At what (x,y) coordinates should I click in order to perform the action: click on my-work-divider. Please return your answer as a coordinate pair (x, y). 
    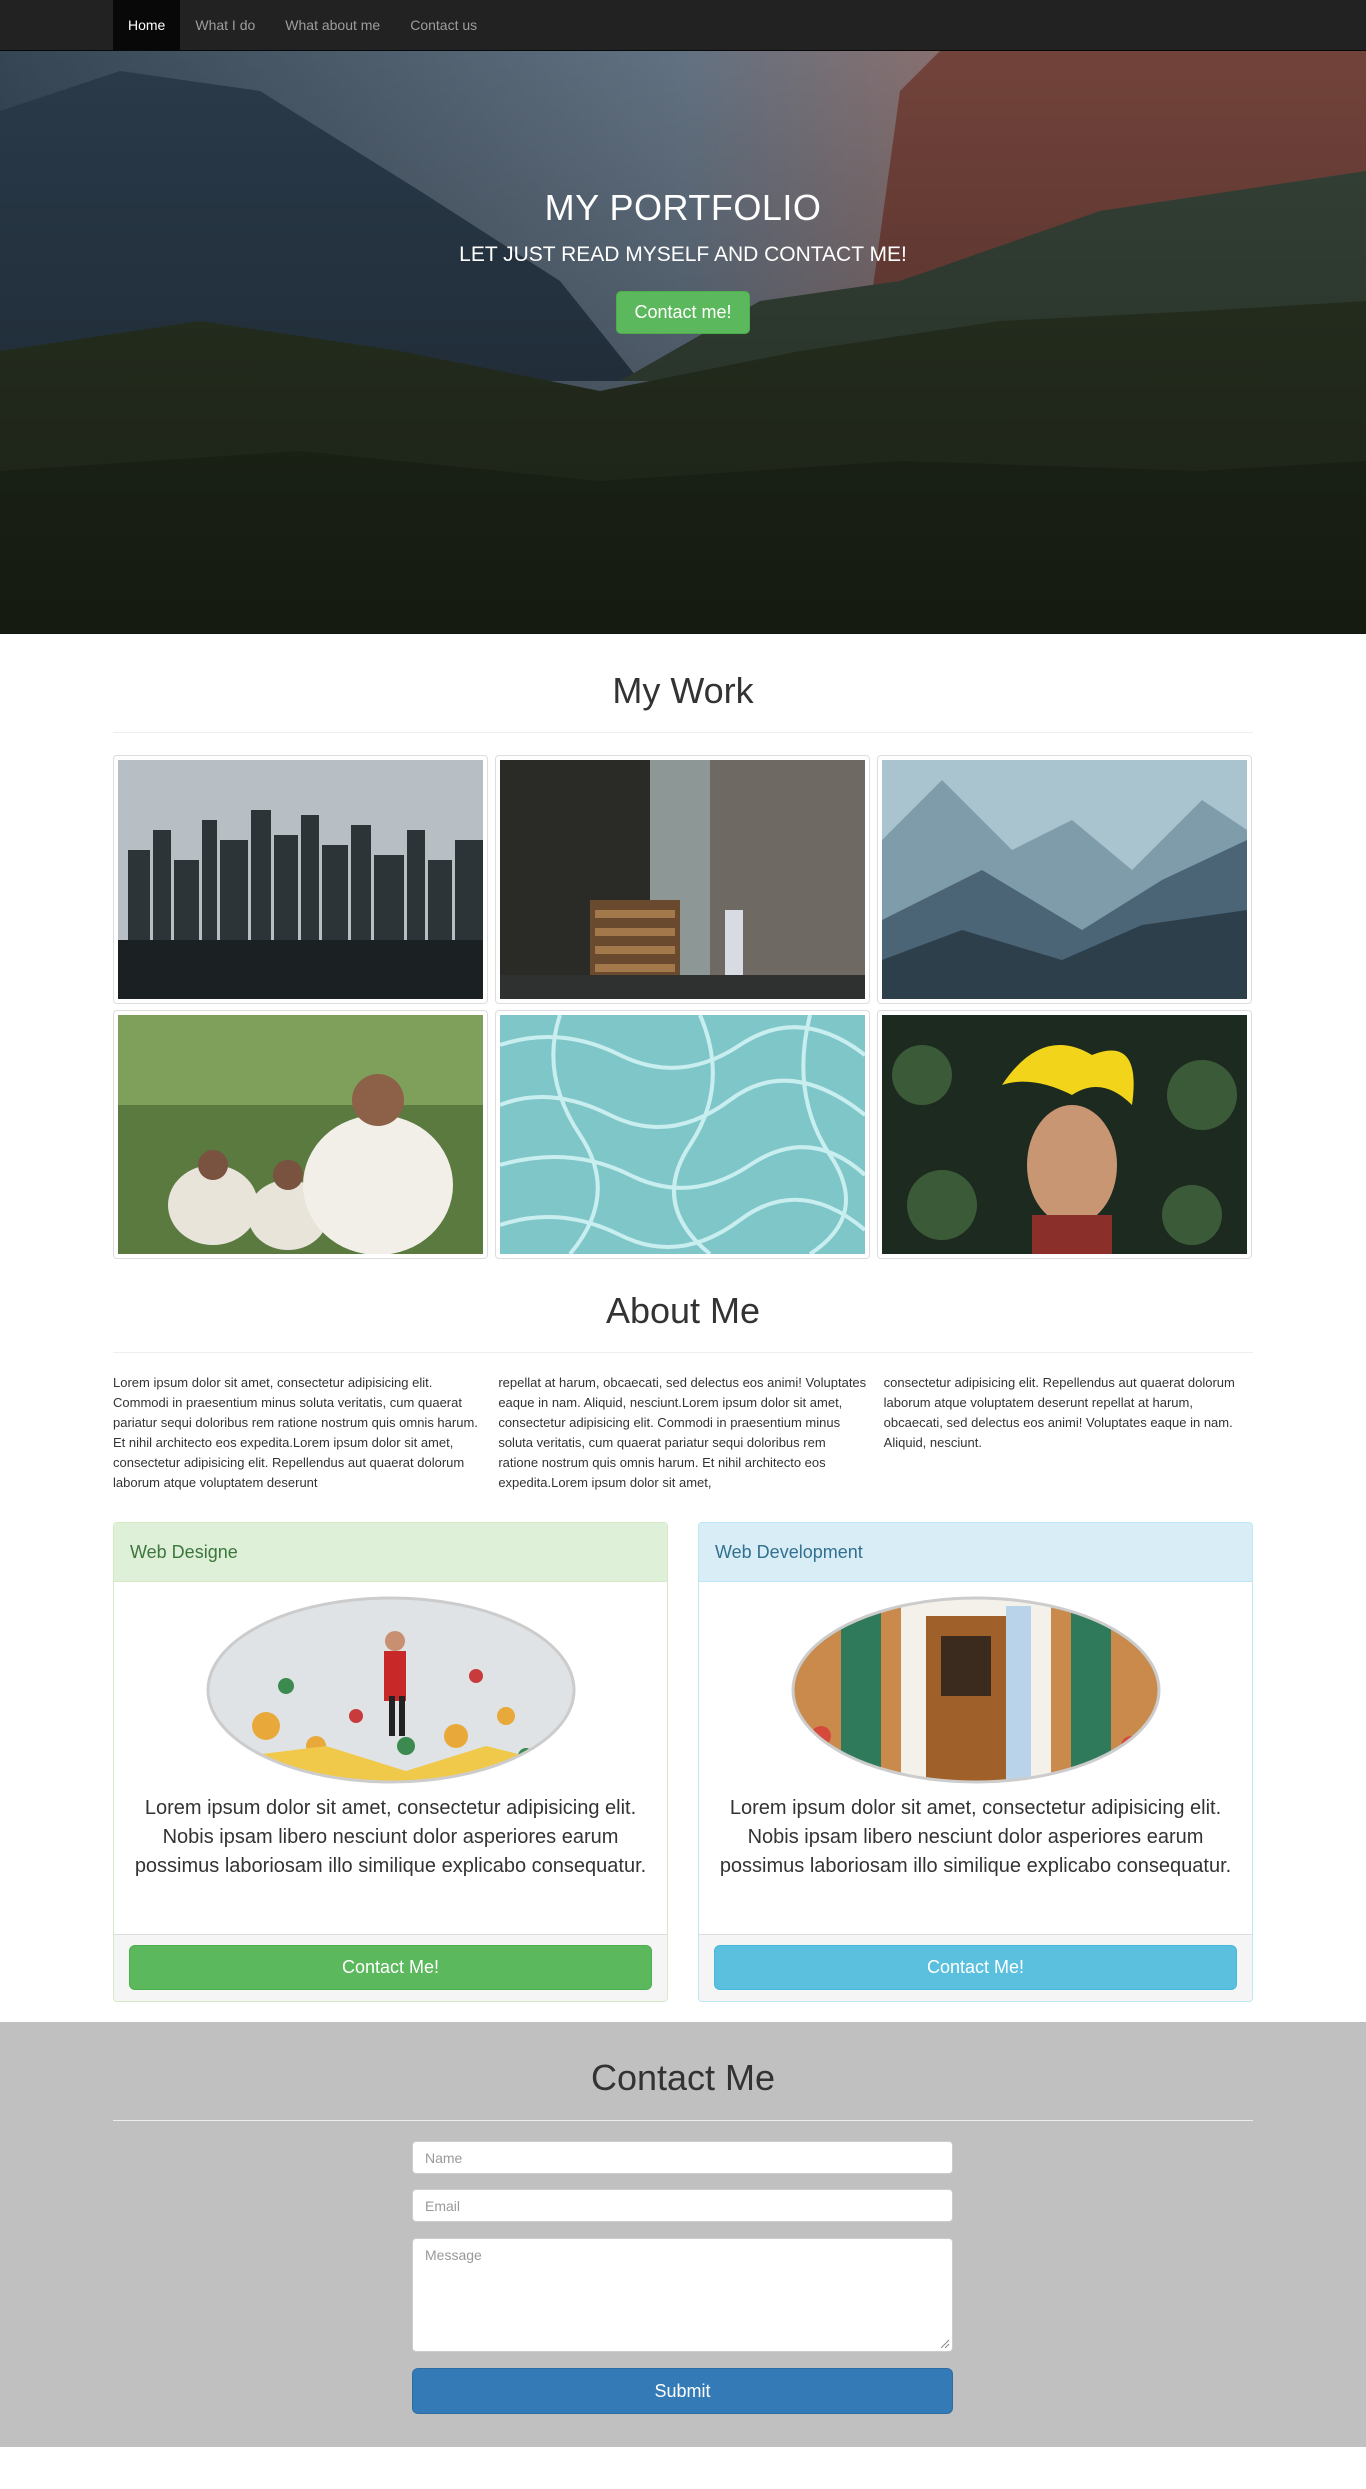
    Looking at the image, I should click on (683, 732).